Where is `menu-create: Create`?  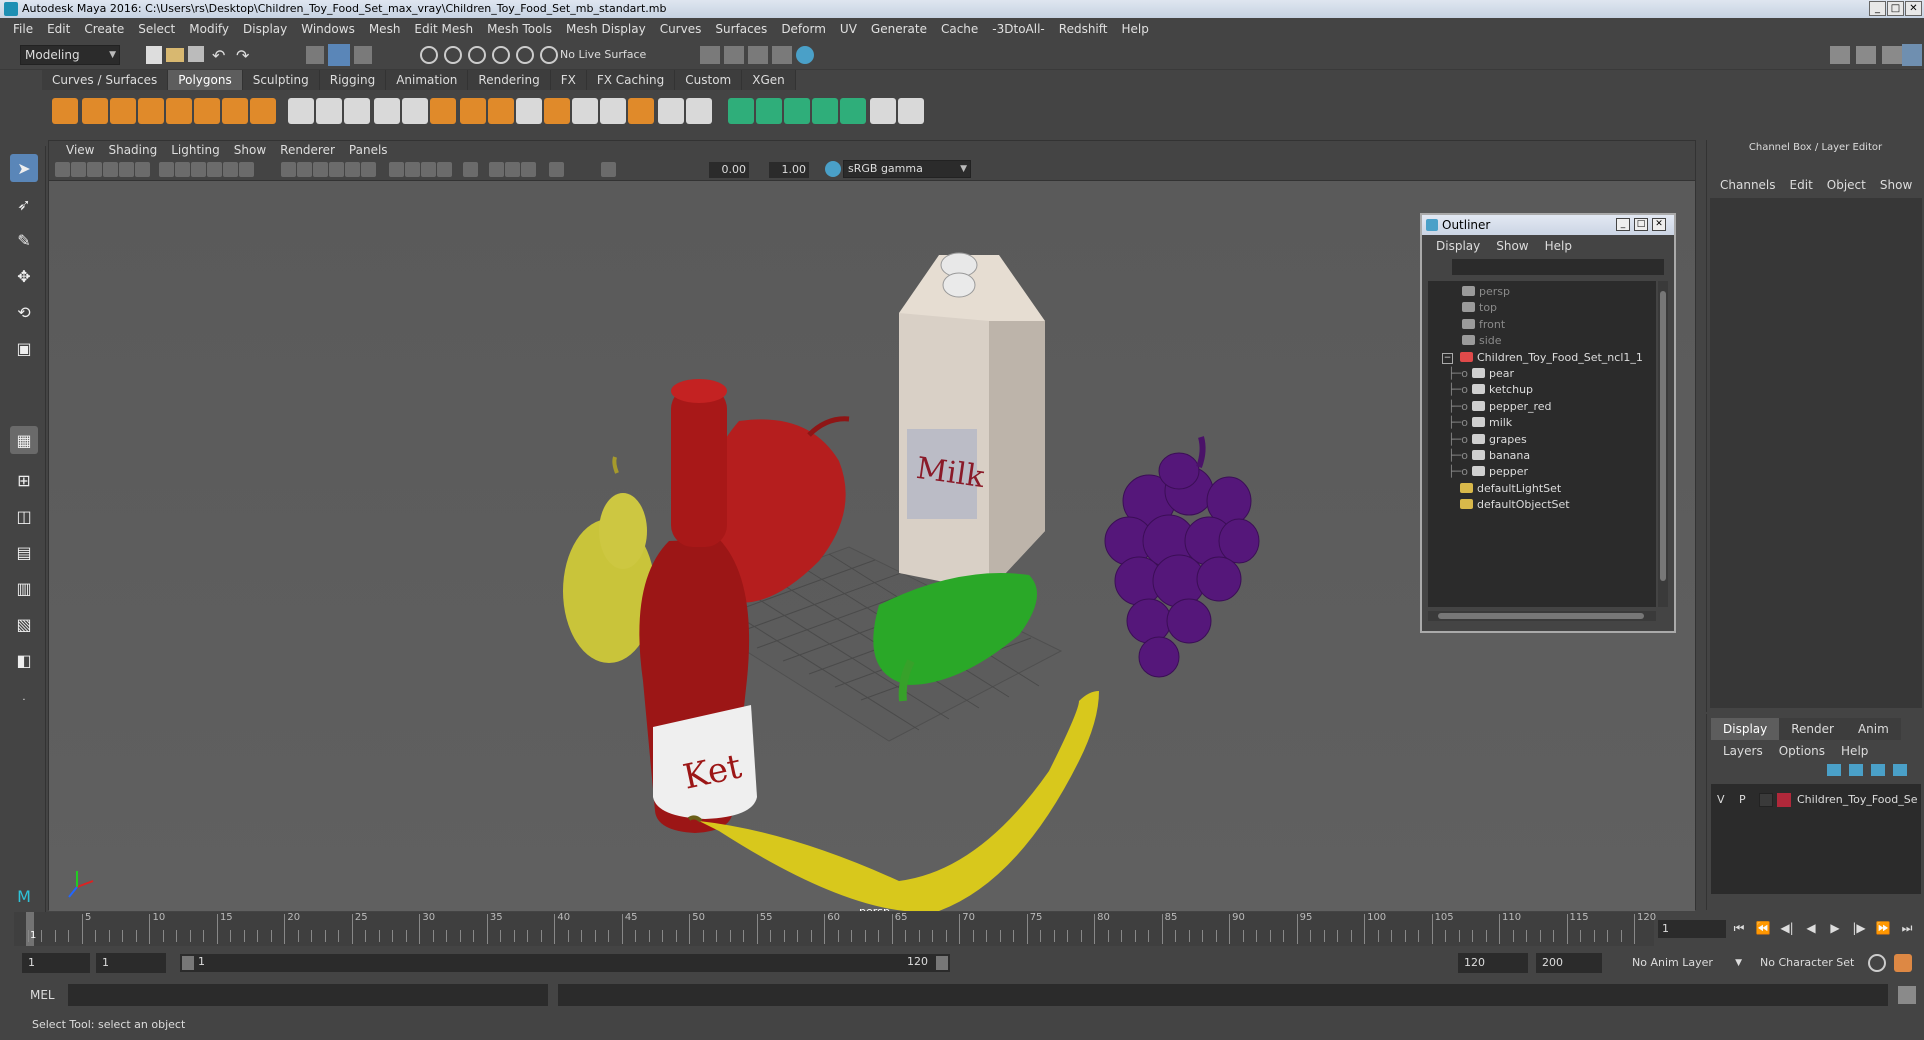 menu-create: Create is located at coordinates (104, 29).